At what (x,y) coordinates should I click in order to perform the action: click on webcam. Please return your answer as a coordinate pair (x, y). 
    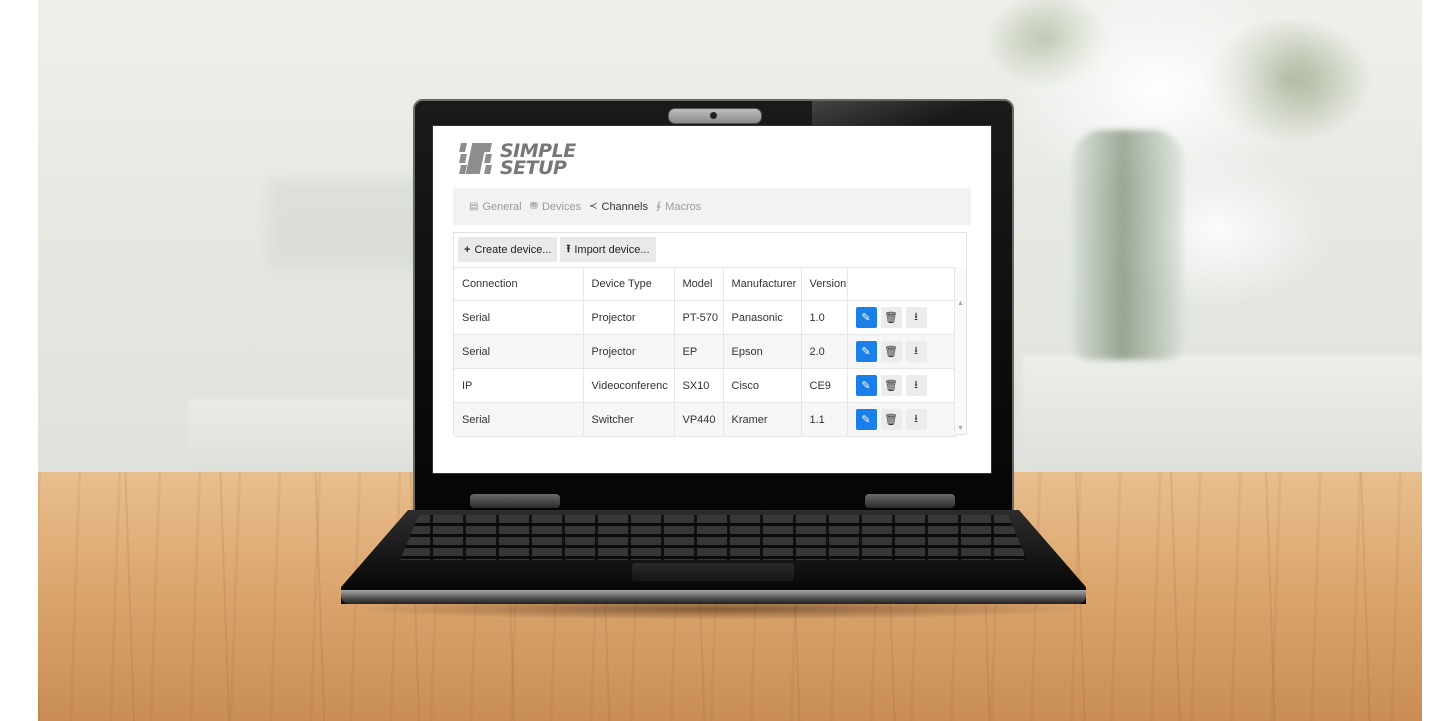
    Looking at the image, I should click on (715, 116).